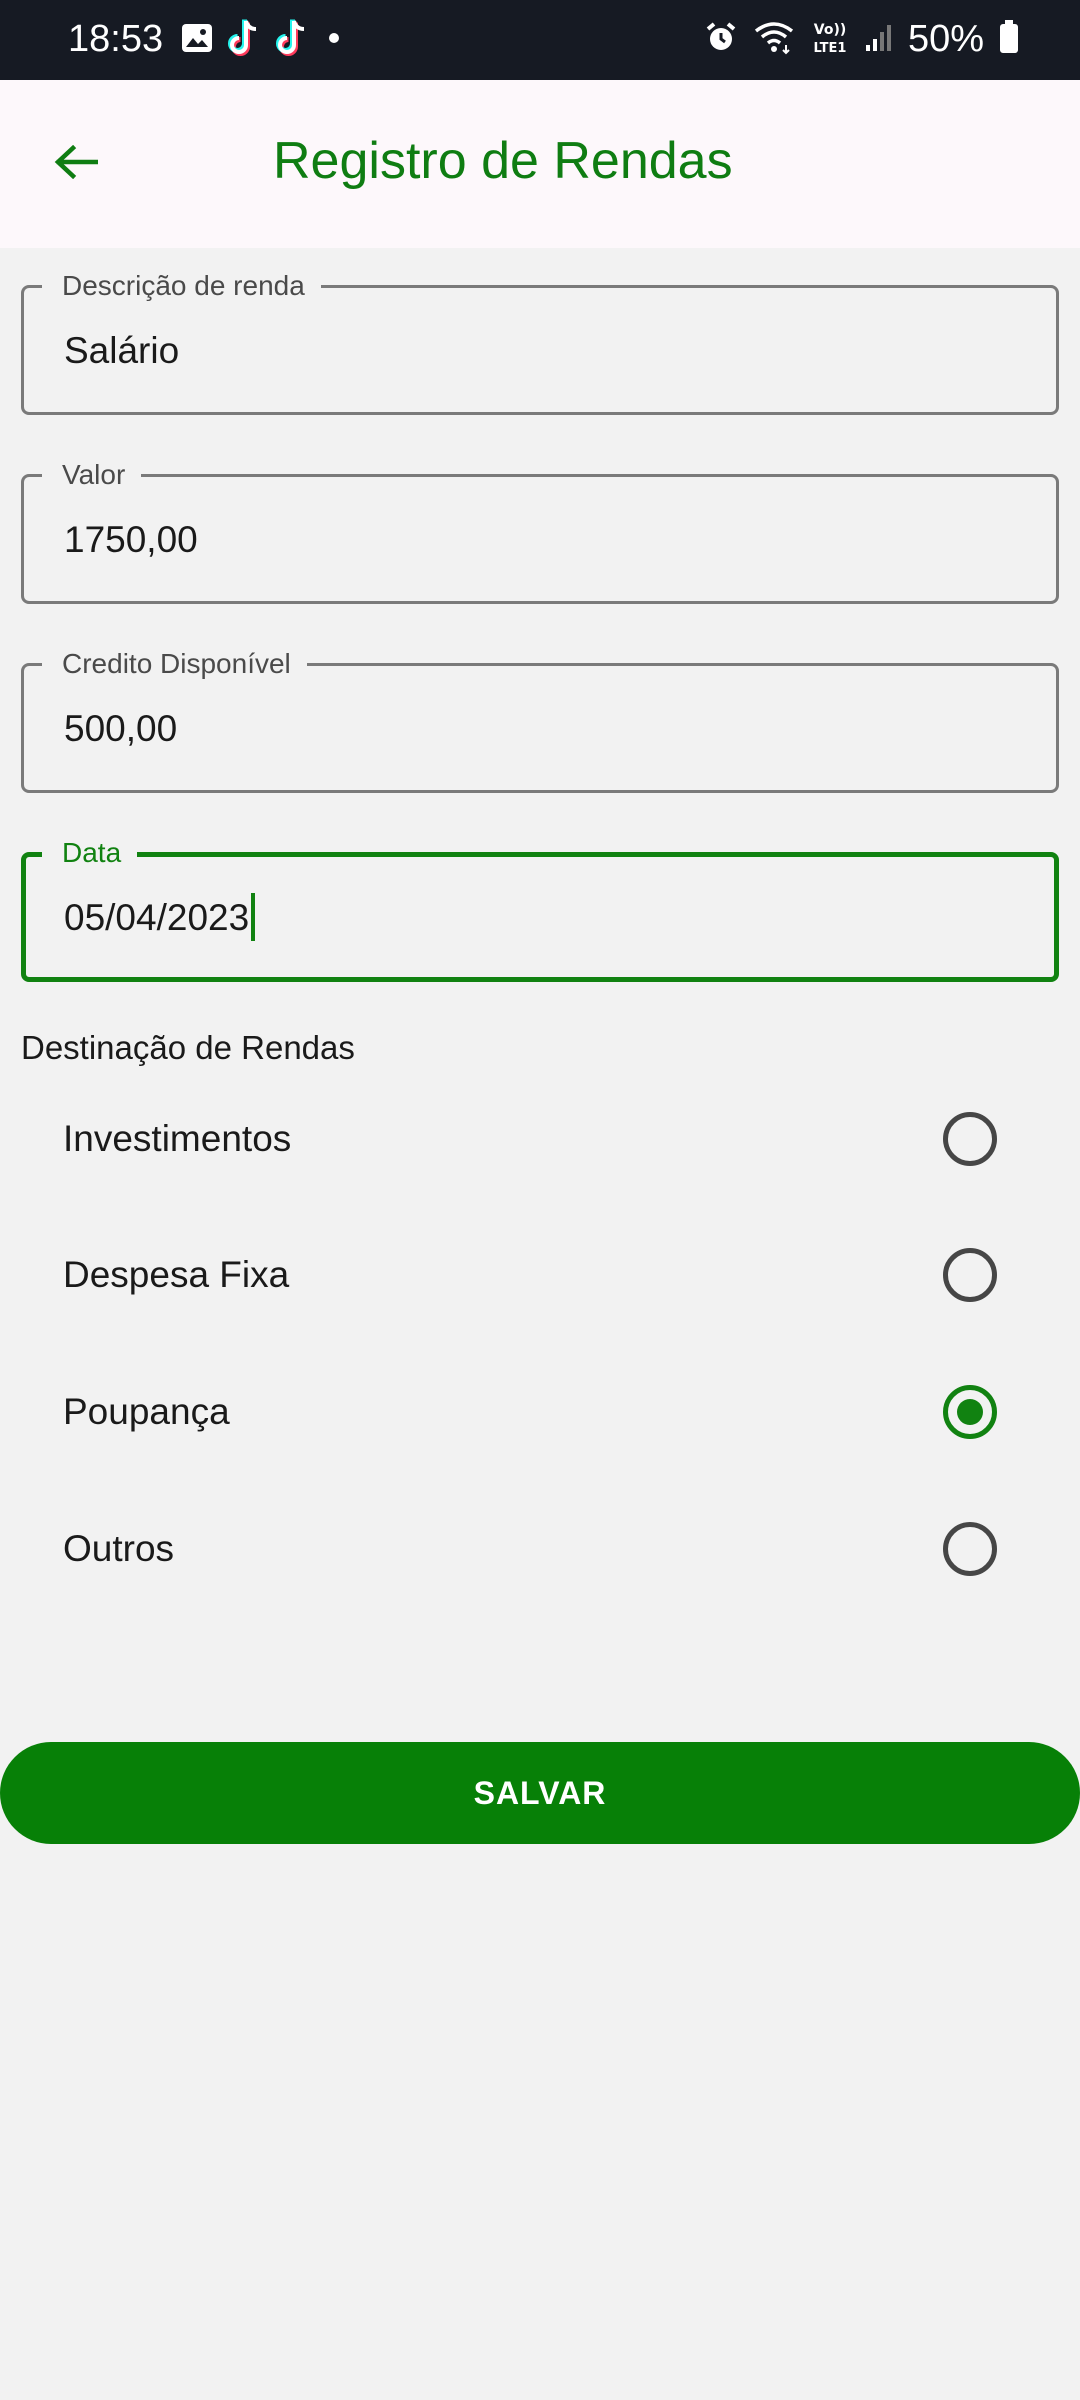 The width and height of the screenshot is (1080, 2400). Describe the element at coordinates (121, 351) in the screenshot. I see `description-field-value: Salário` at that location.